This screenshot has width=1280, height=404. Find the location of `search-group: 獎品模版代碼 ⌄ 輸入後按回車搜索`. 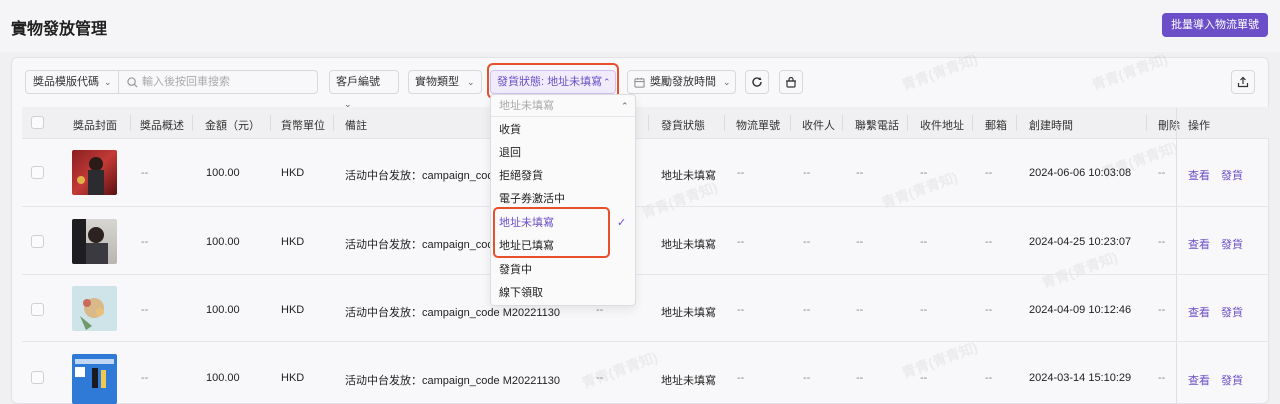

search-group: 獎品模版代碼 ⌄ 輸入後按回車搜索 is located at coordinates (171, 82).